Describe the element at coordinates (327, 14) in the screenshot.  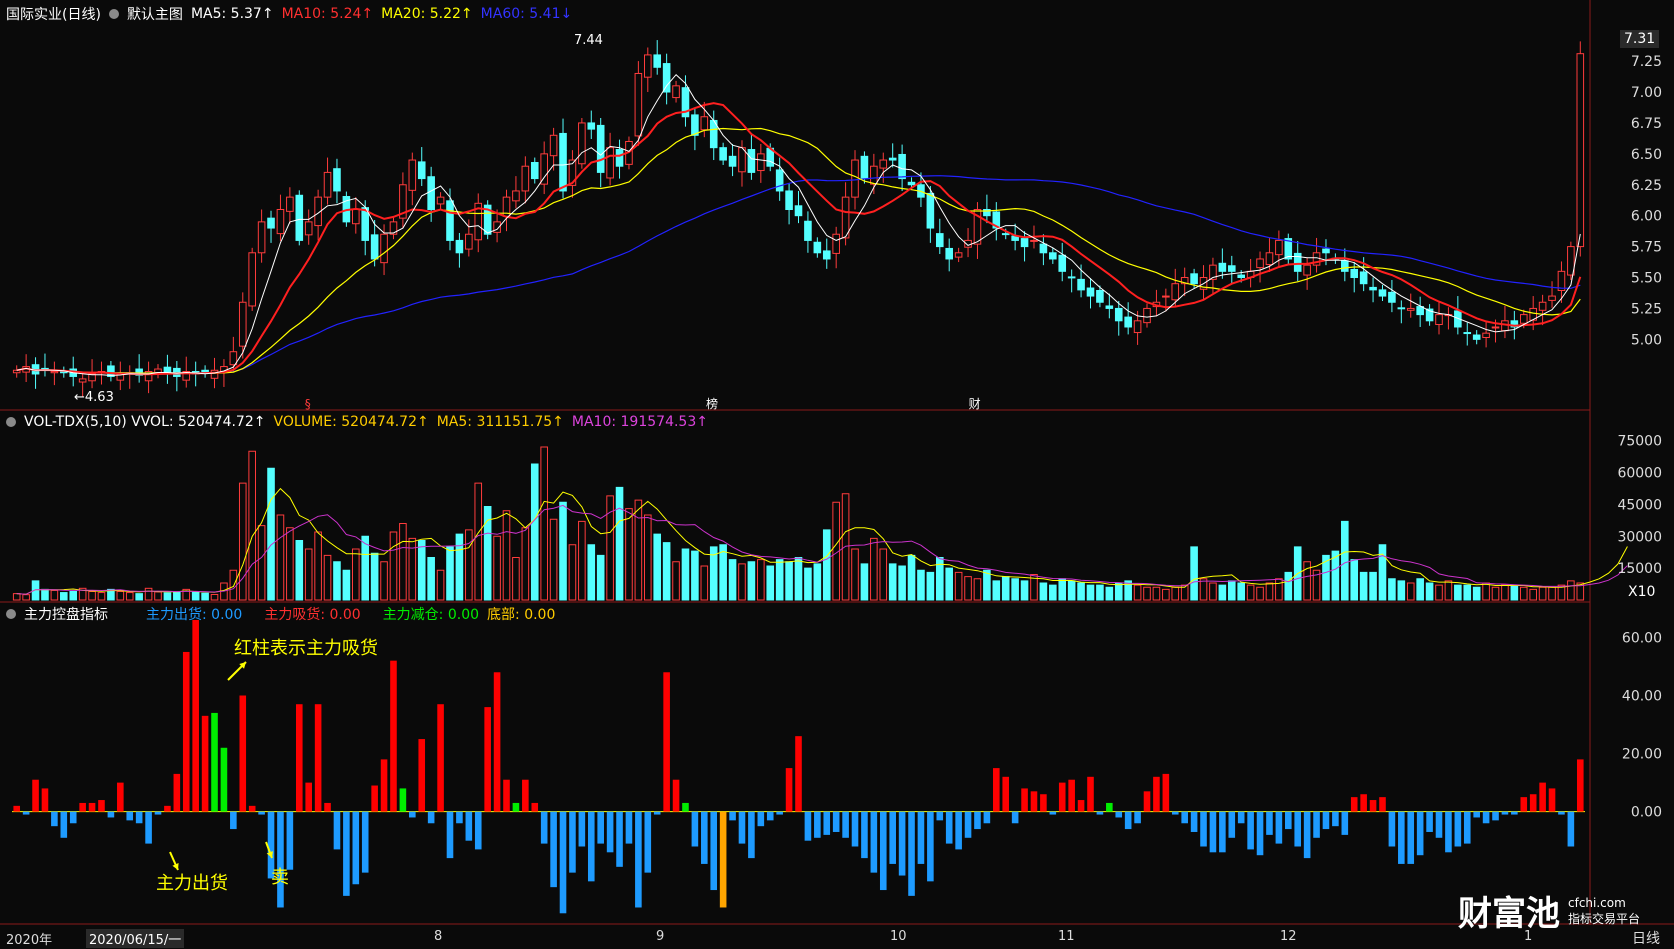
I see `ma10-value: MA10: 5.24↑` at that location.